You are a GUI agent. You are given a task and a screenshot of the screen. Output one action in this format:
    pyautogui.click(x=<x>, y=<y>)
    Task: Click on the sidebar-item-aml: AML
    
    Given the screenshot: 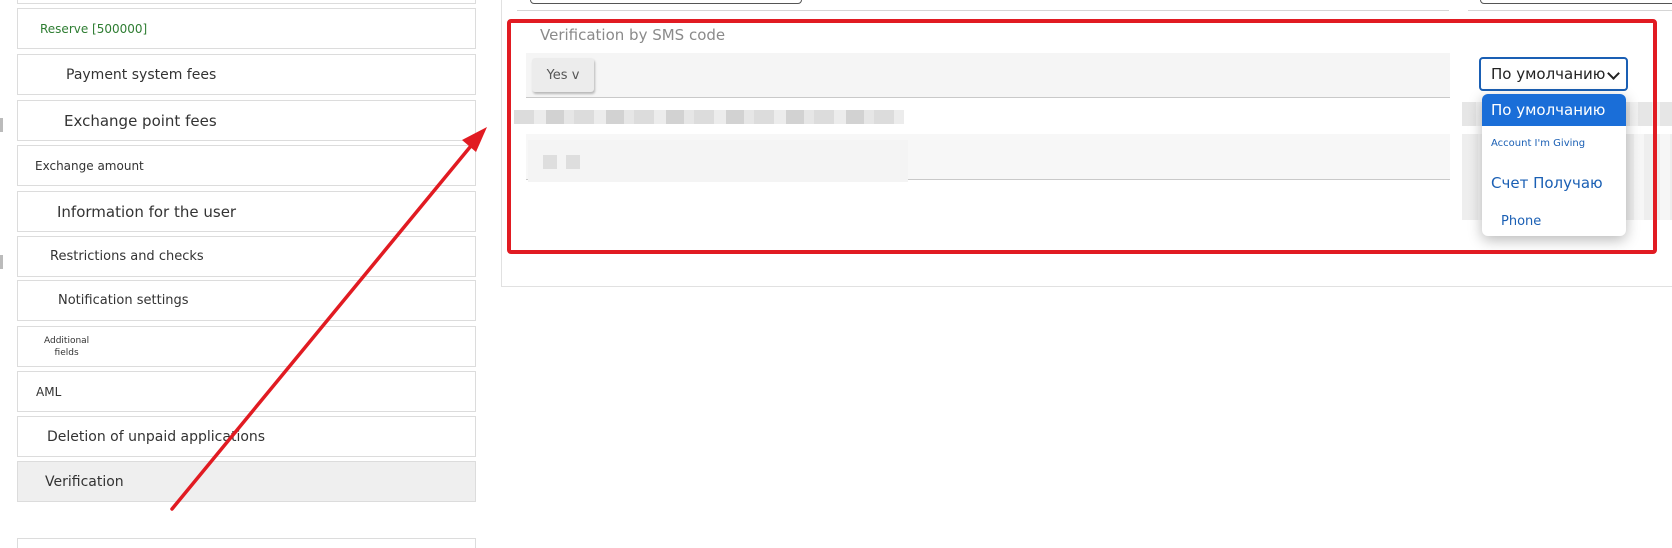 What is the action you would take?
    pyautogui.click(x=246, y=391)
    